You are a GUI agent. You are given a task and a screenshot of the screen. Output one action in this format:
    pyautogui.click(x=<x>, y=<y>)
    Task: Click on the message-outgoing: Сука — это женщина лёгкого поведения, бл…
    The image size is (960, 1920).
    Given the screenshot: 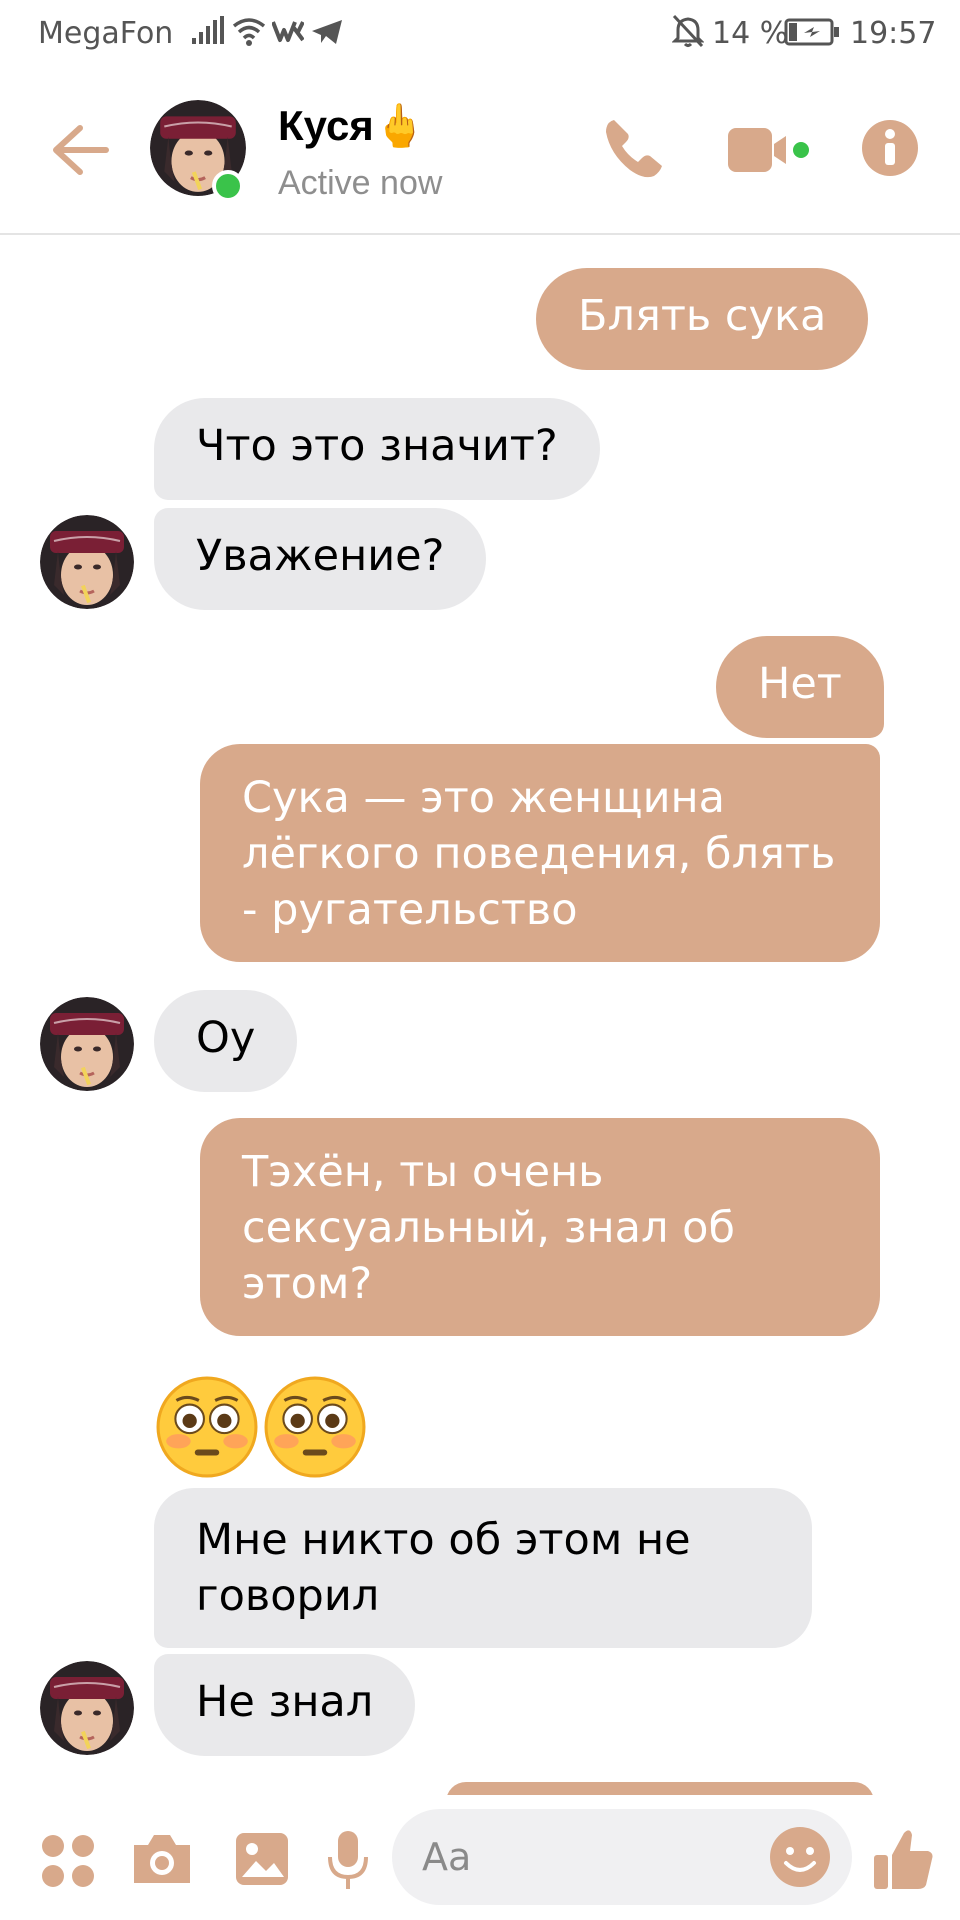 What is the action you would take?
    pyautogui.click(x=540, y=853)
    